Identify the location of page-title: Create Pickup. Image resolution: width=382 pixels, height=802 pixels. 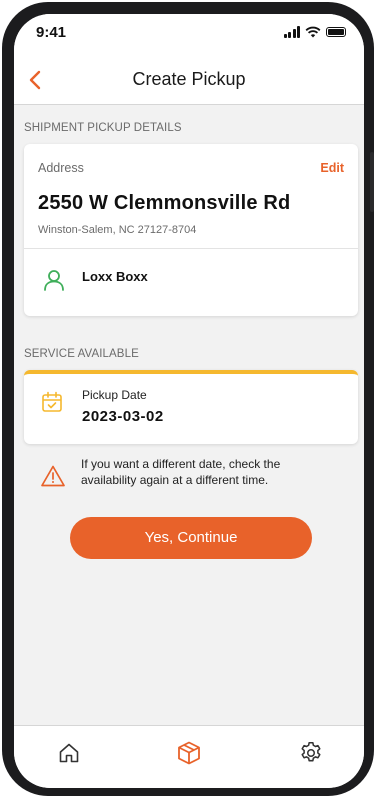
(189, 79).